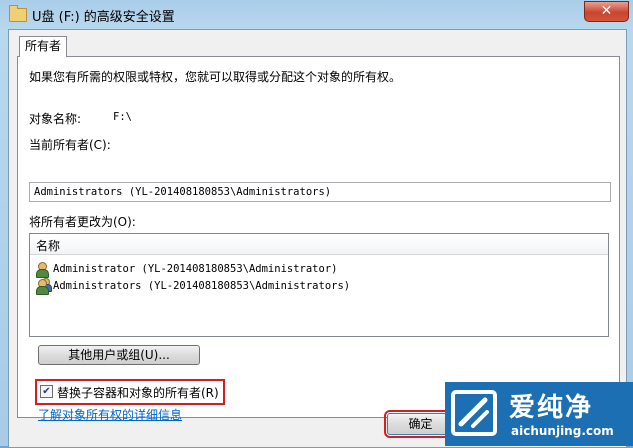 This screenshot has width=633, height=448. What do you see at coordinates (43, 286) in the screenshot?
I see `group-icon` at bounding box center [43, 286].